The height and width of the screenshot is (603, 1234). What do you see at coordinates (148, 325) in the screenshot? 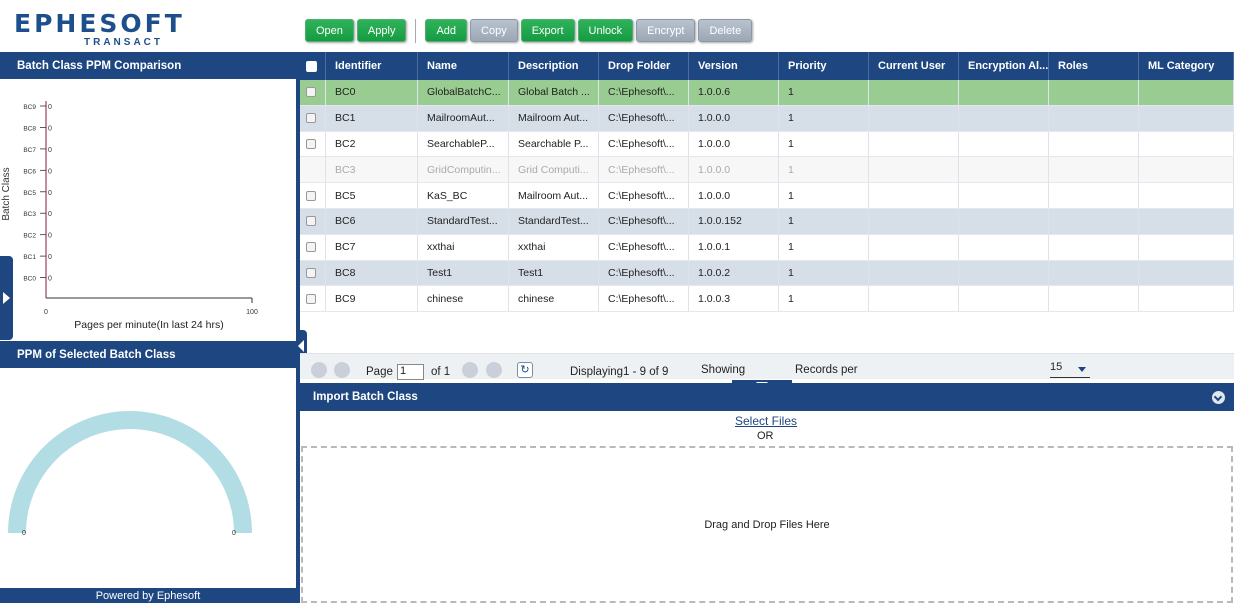
I see `x-axis-title: Pages per minute(In last 24 hrs)` at bounding box center [148, 325].